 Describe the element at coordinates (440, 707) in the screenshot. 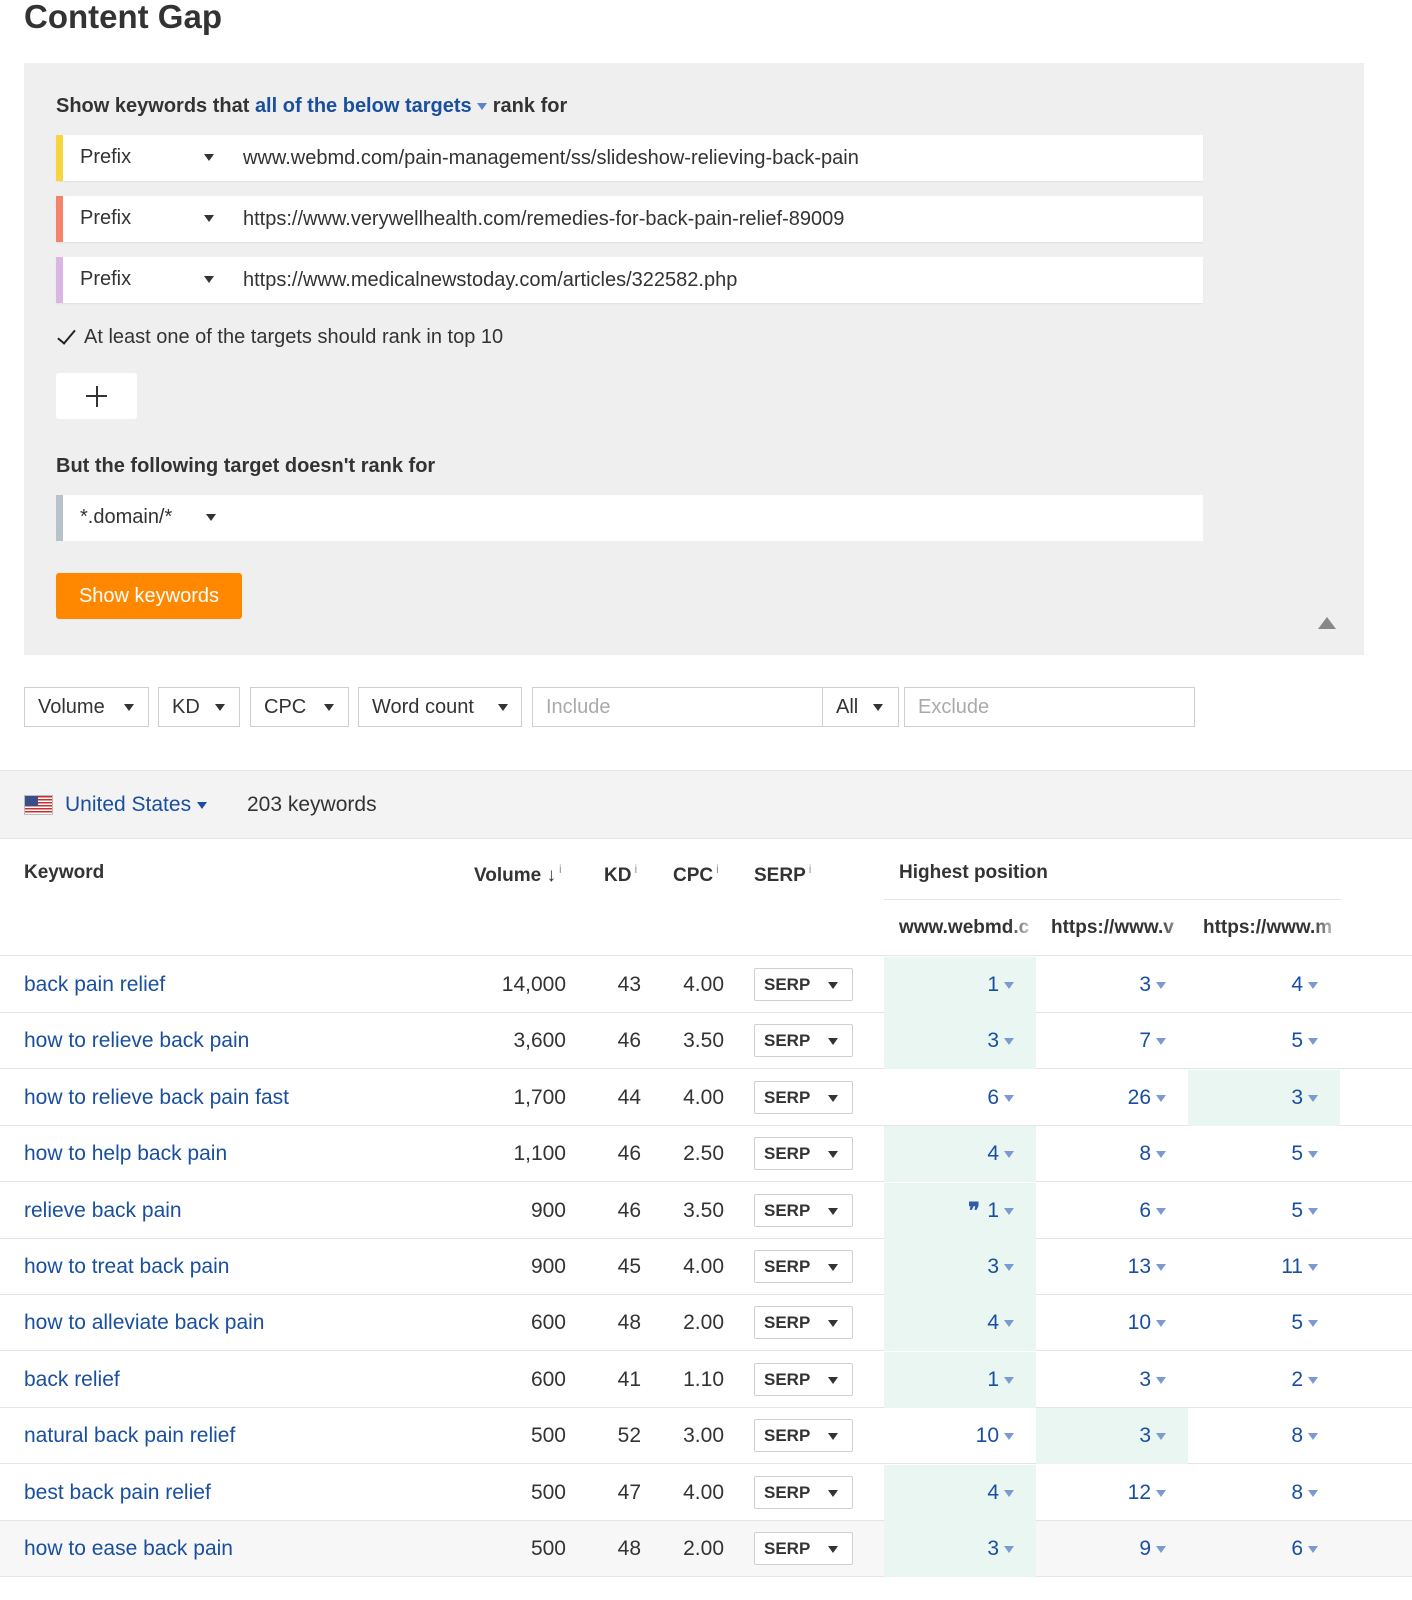

I see `word-count-filter: Word count` at that location.